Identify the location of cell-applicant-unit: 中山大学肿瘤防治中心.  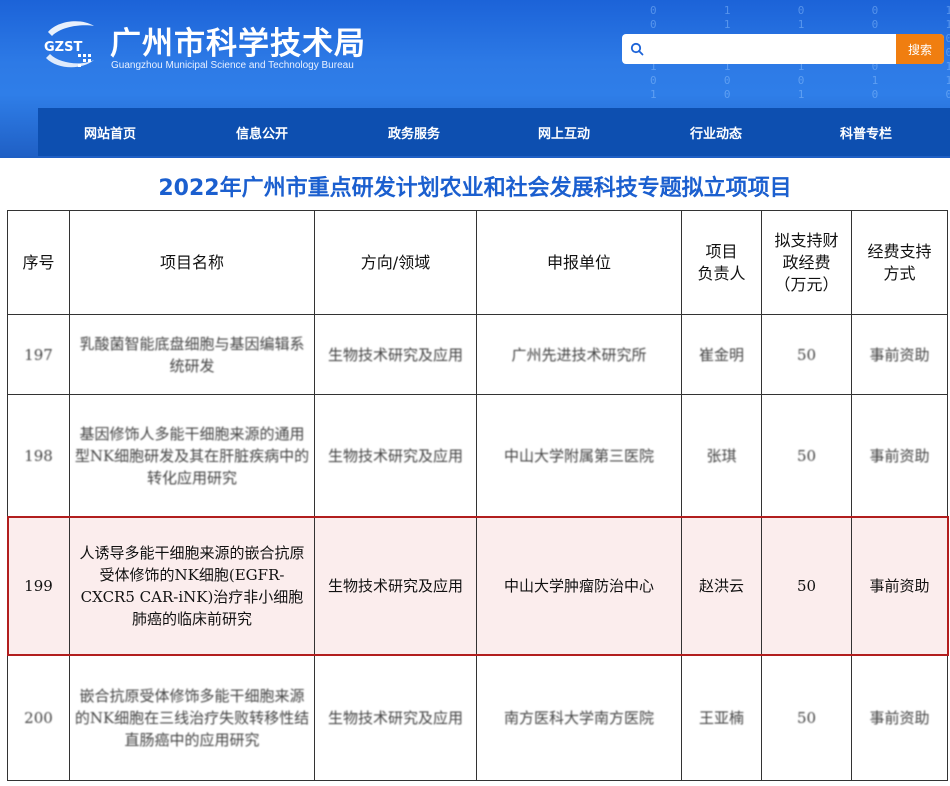
(579, 585).